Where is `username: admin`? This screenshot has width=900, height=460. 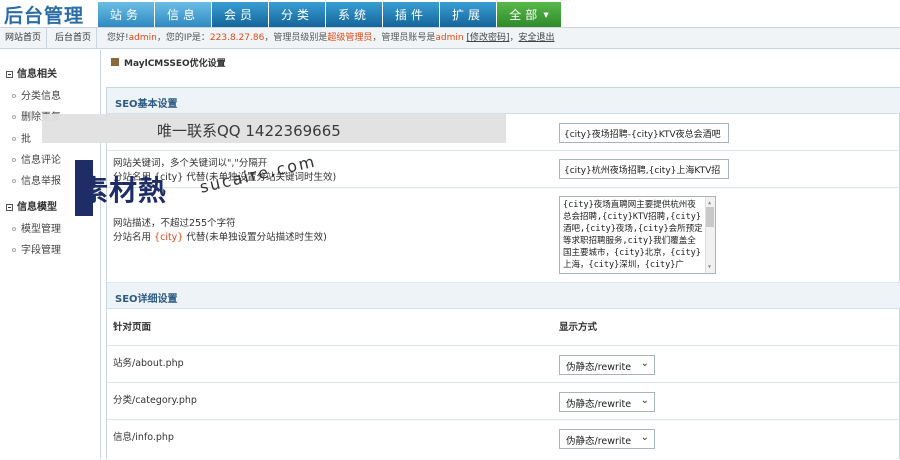 username: admin is located at coordinates (142, 38).